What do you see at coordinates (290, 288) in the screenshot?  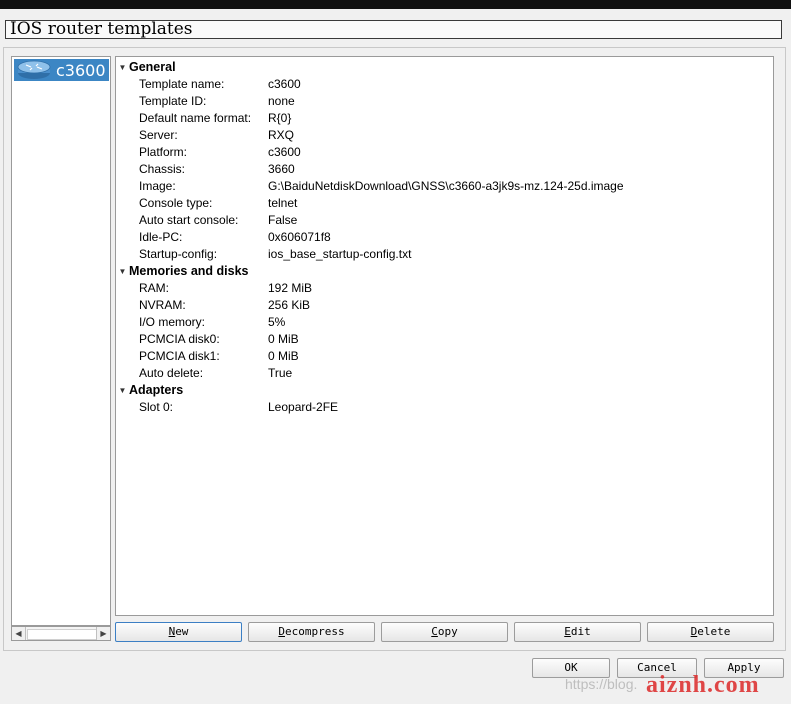 I see `detail-value: 192 MiB` at bounding box center [290, 288].